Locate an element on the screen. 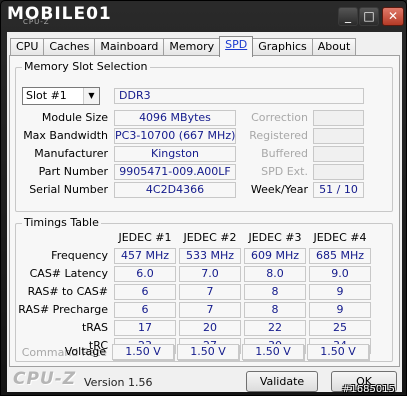 Image resolution: width=407 pixels, height=396 pixels. week-year-label: Week/Year is located at coordinates (279, 189).